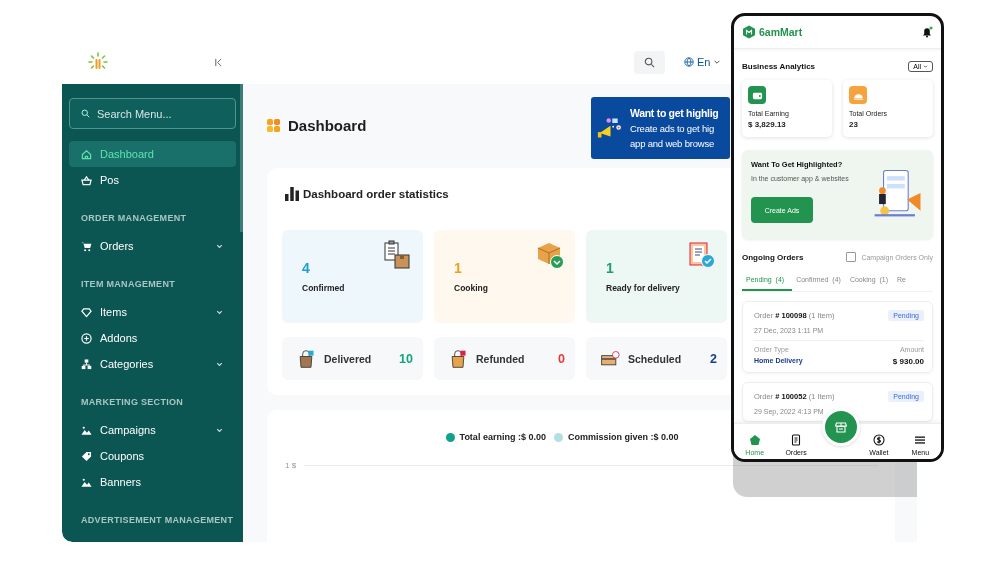 The height and width of the screenshot is (586, 1002). I want to click on status-label: Cooking, so click(471, 288).